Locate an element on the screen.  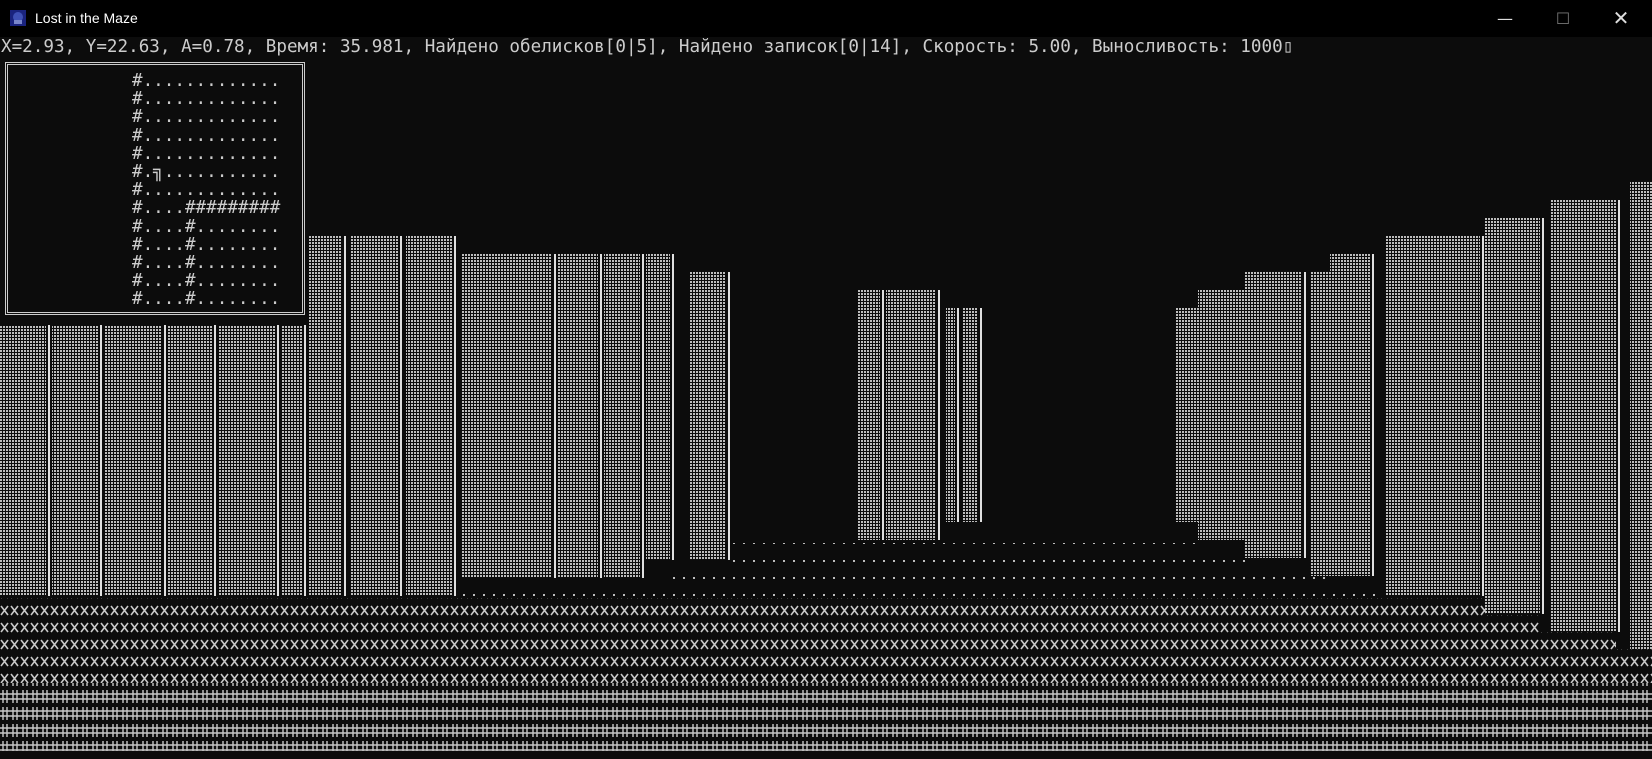
close-button: ✕ is located at coordinates (1621, 18).